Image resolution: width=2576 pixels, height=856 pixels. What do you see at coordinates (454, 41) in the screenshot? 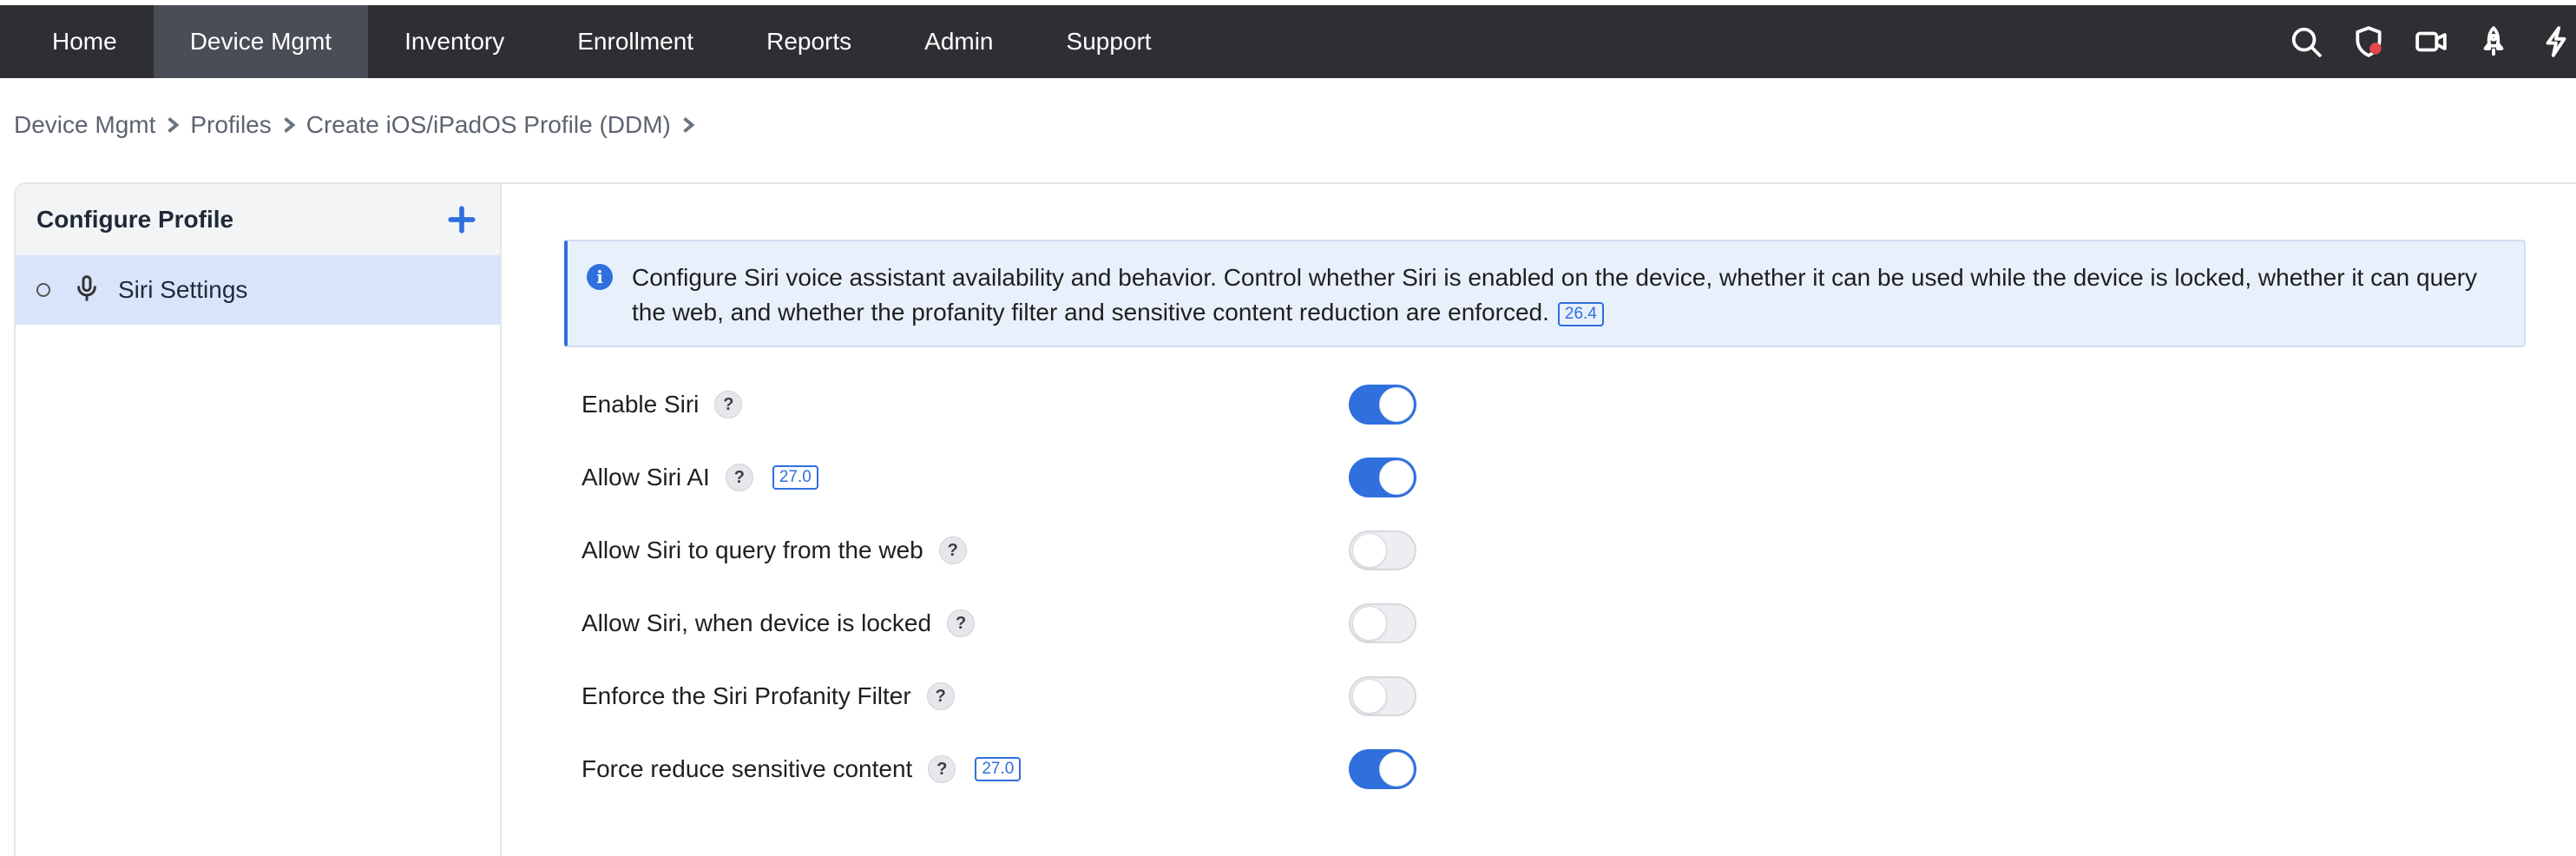
I see `nav-item-inventory: Inventory` at bounding box center [454, 41].